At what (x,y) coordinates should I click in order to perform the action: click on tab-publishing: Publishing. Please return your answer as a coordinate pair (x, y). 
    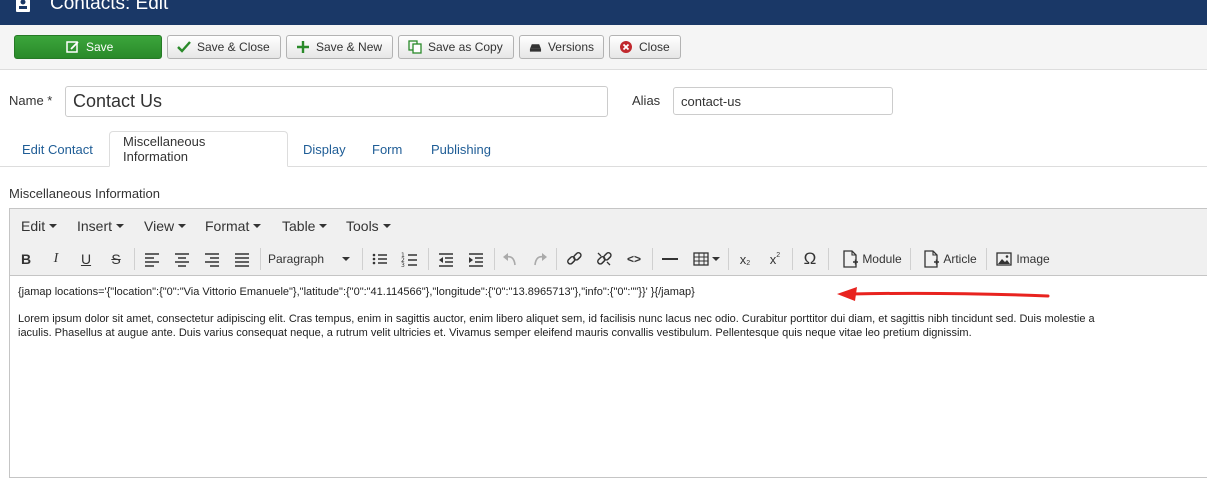
    Looking at the image, I should click on (461, 149).